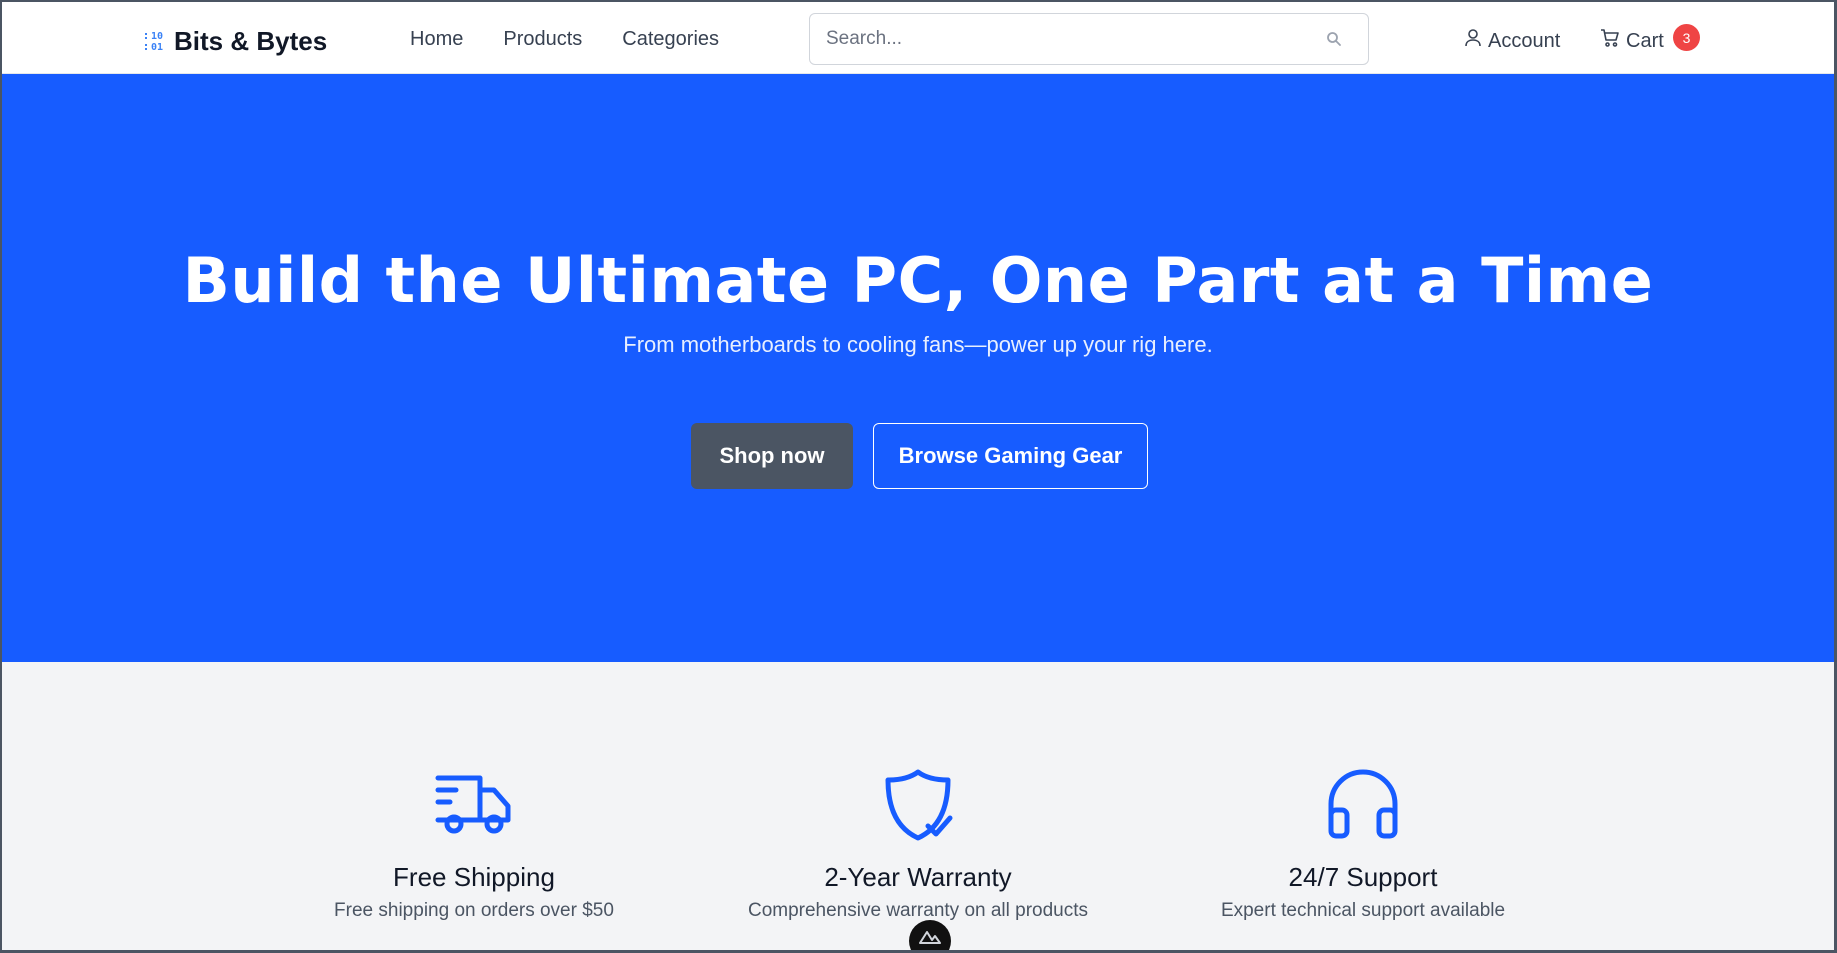 Image resolution: width=1837 pixels, height=953 pixels. Describe the element at coordinates (772, 456) in the screenshot. I see `shop-now-button: Shop now` at that location.